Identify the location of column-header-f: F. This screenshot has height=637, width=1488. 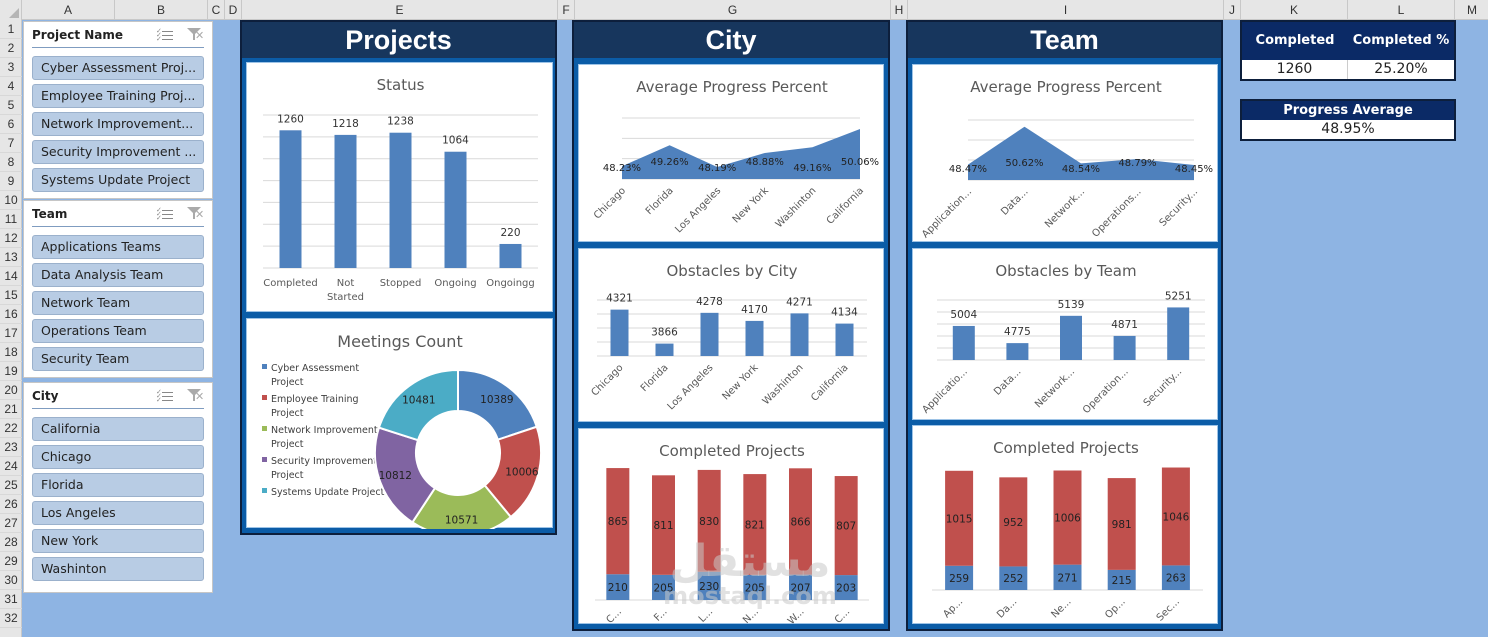
(566, 10).